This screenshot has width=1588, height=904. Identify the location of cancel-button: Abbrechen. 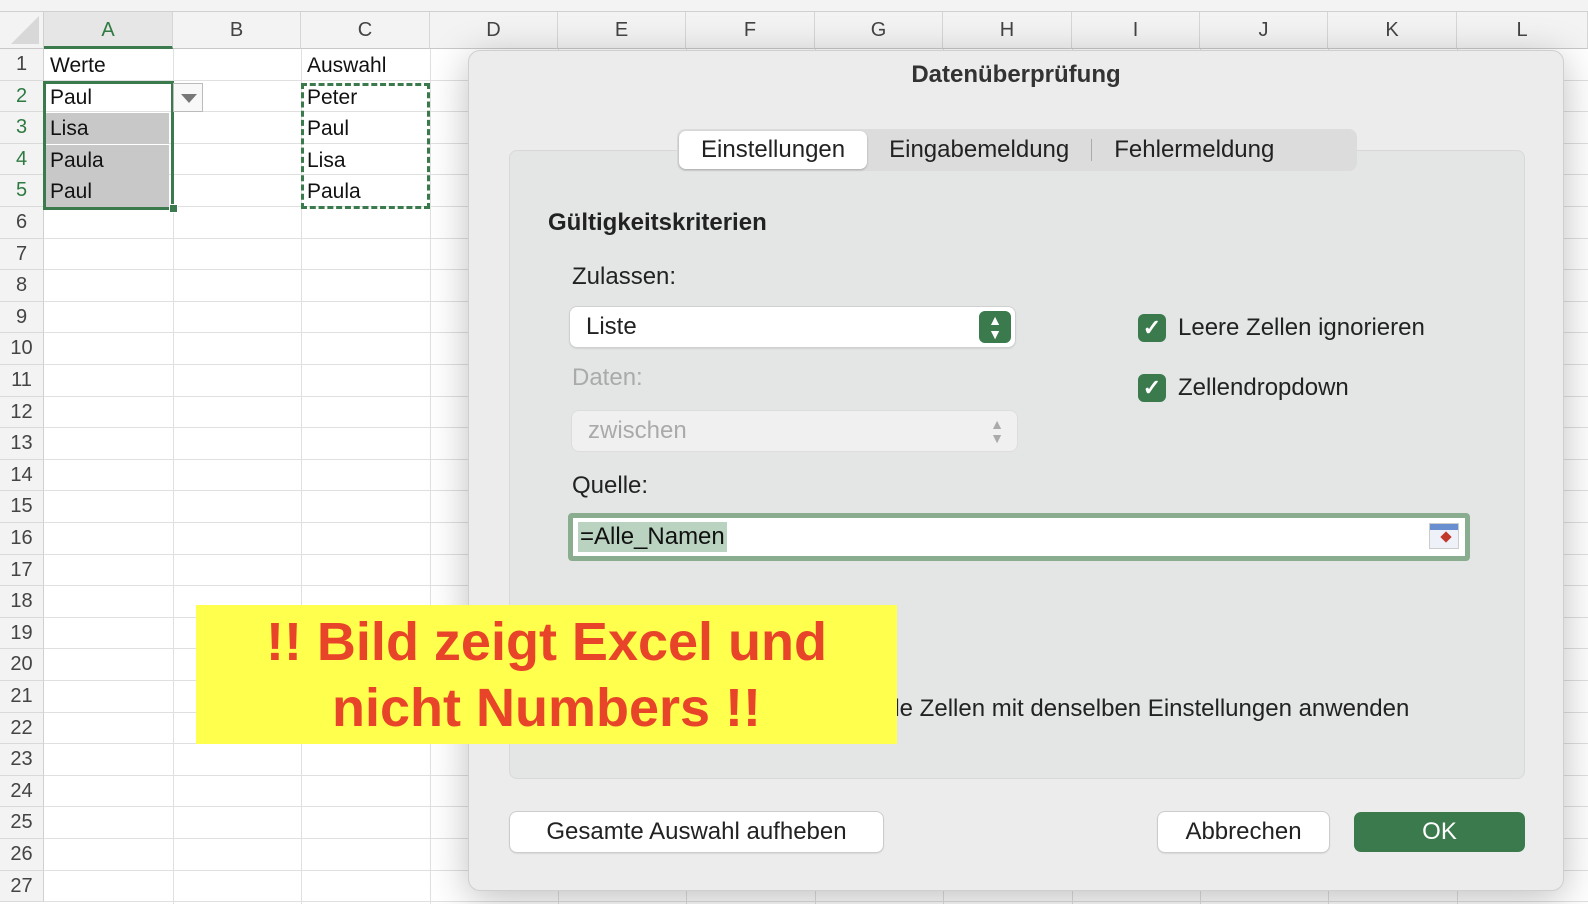
(1243, 832).